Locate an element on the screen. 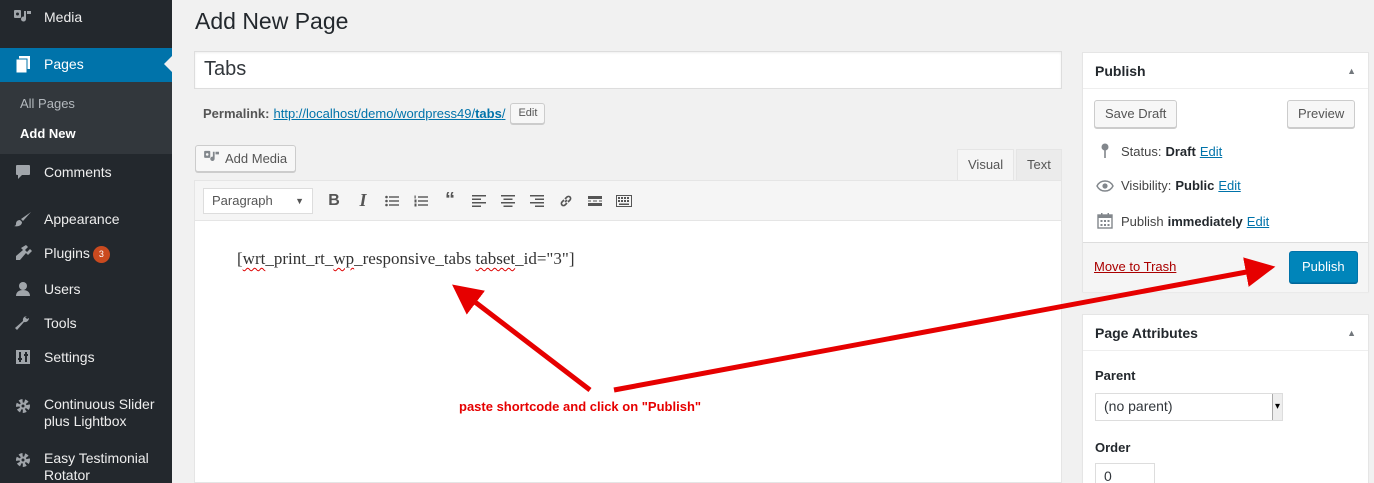 This screenshot has height=483, width=1374. sidebar-item-label: Users is located at coordinates (62, 289).